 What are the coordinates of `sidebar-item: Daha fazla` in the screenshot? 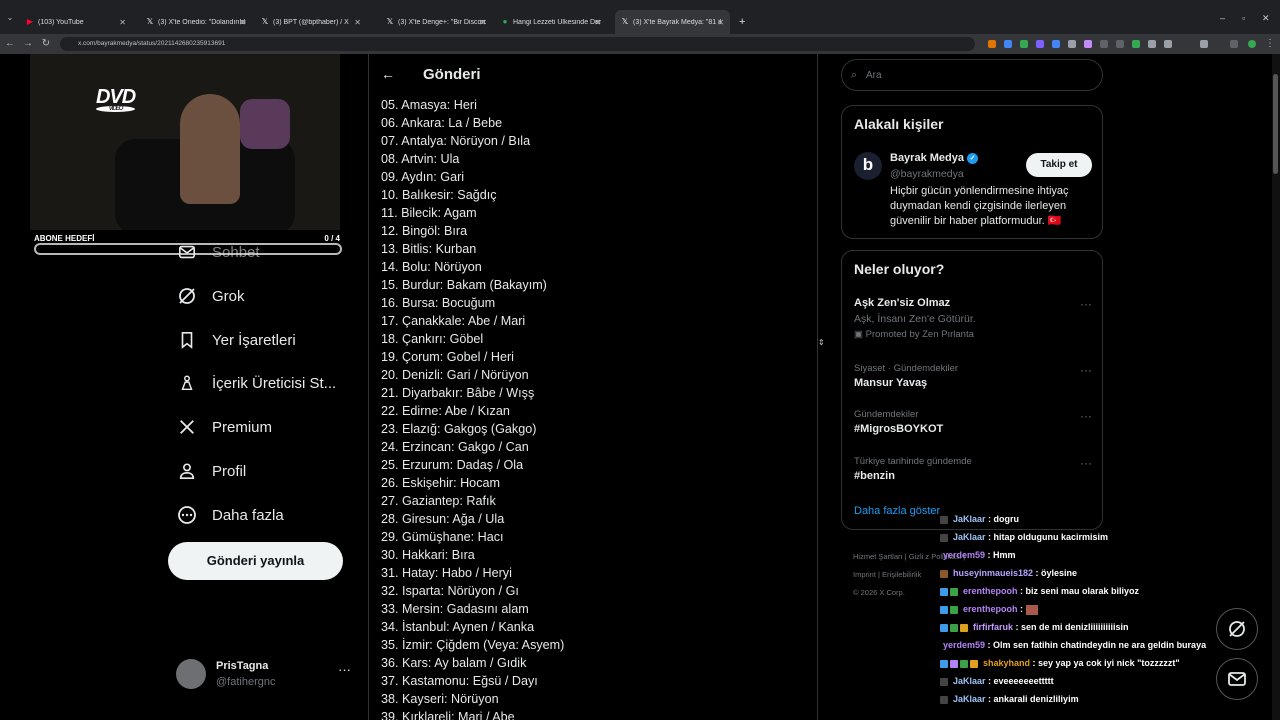 It's located at (230, 515).